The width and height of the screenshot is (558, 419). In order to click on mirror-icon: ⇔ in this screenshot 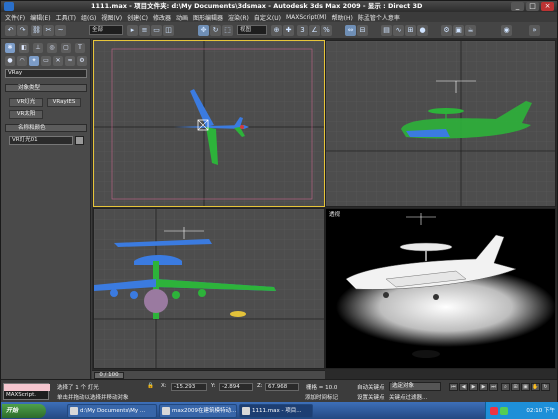, I will do `click(350, 30)`.